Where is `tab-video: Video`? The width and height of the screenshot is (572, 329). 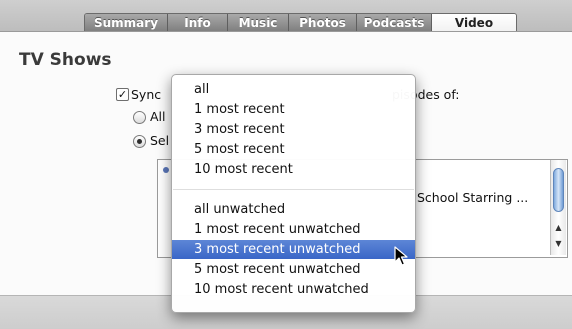
tab-video: Video is located at coordinates (474, 23).